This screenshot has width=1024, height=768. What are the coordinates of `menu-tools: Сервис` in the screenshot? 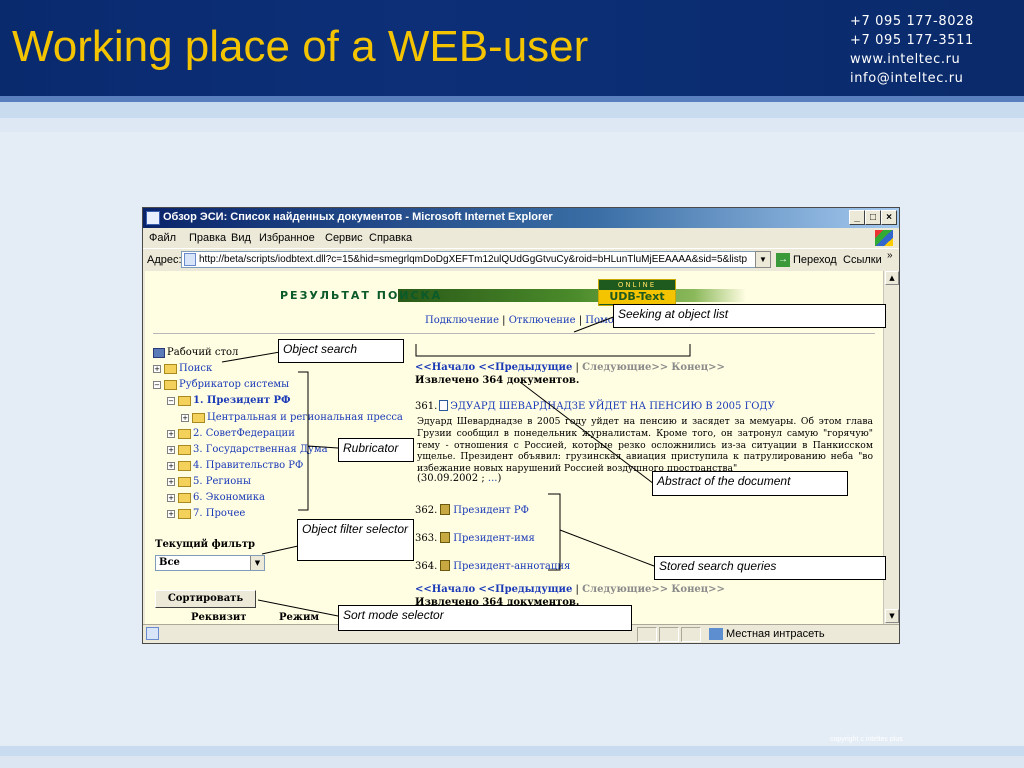 It's located at (344, 238).